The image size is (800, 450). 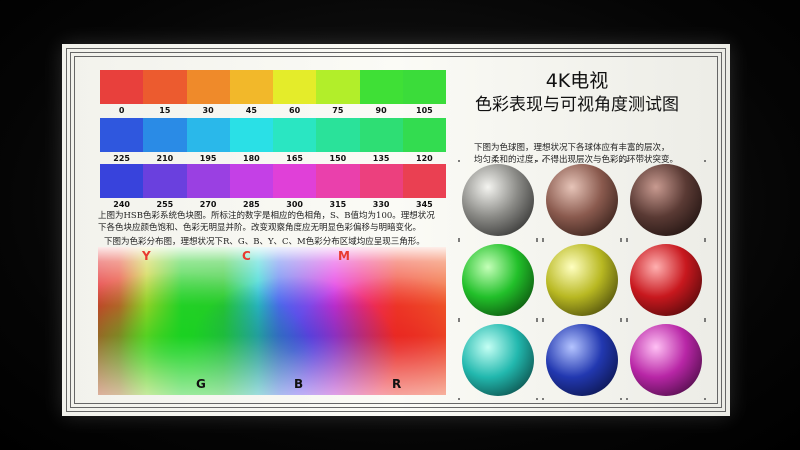 I want to click on hue-label: 150, so click(x=338, y=158).